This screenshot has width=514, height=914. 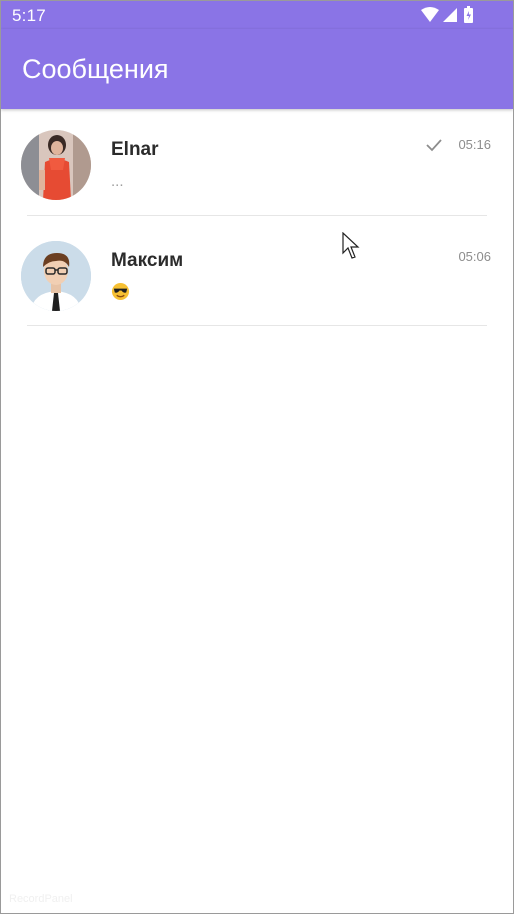 I want to click on watermark: RecordPanel, so click(x=41, y=899).